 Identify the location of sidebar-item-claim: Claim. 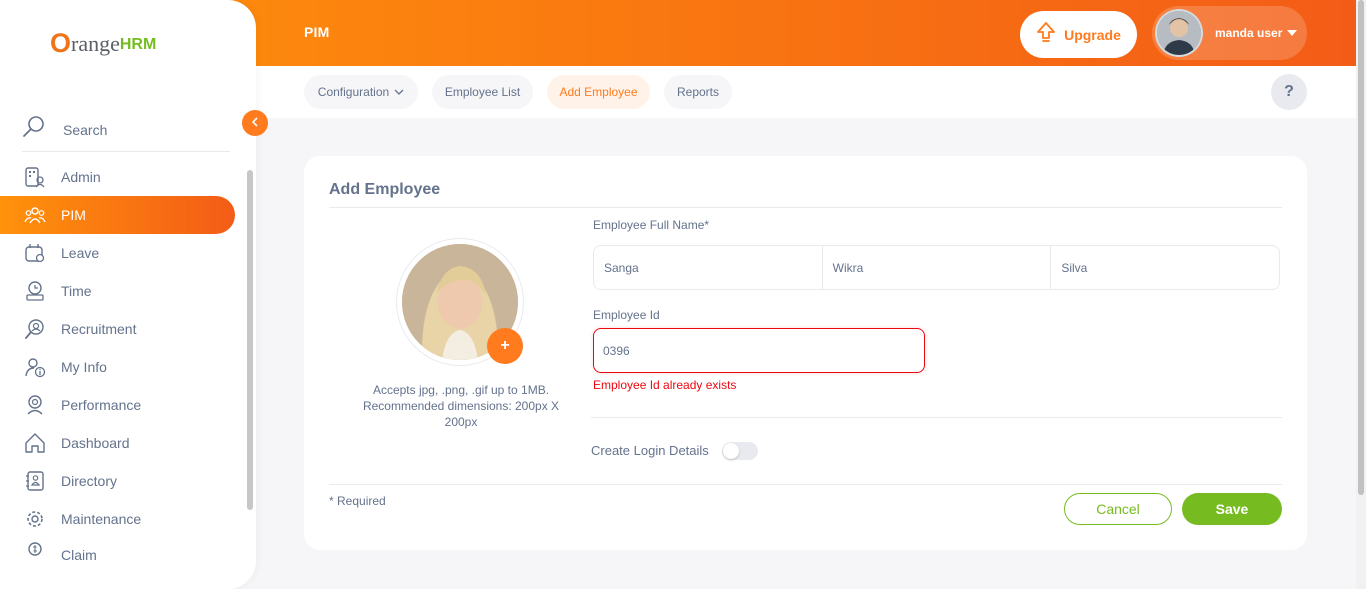
(117, 549).